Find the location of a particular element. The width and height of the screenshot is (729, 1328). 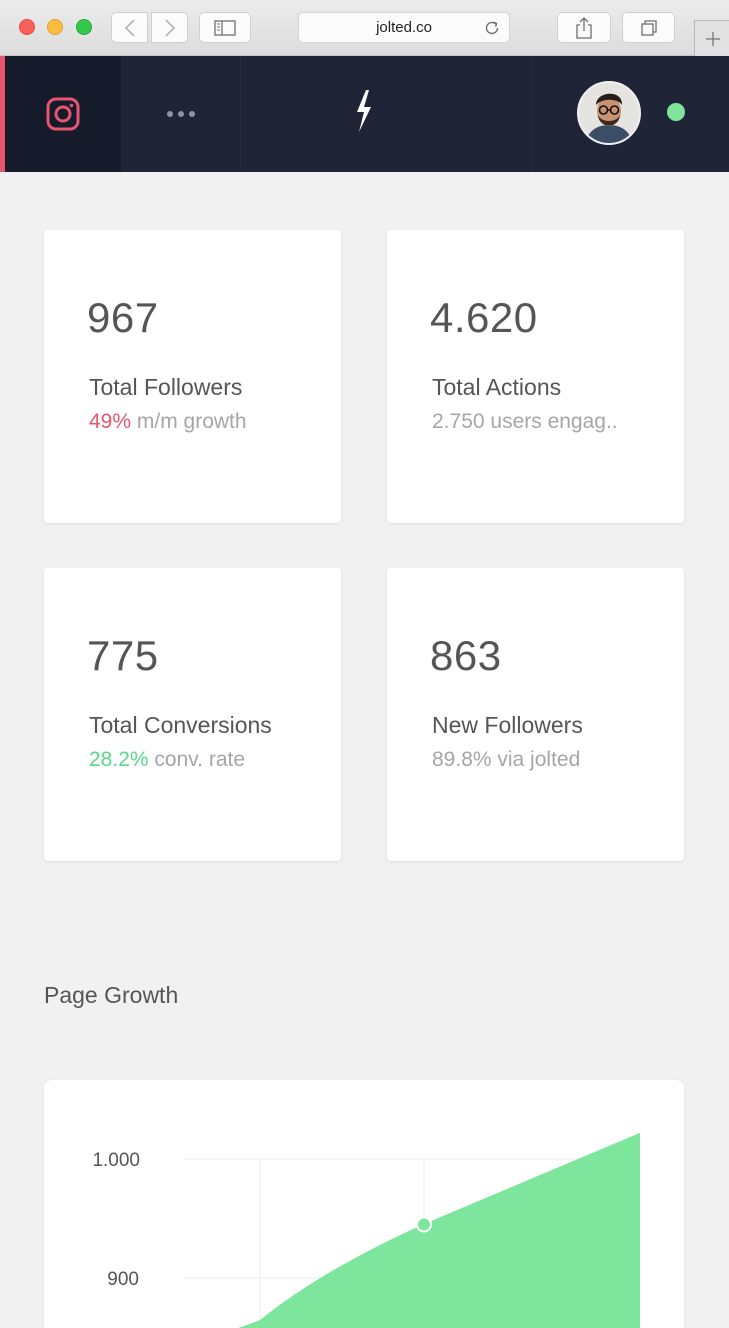

url-text: jolted.co is located at coordinates (404, 27).